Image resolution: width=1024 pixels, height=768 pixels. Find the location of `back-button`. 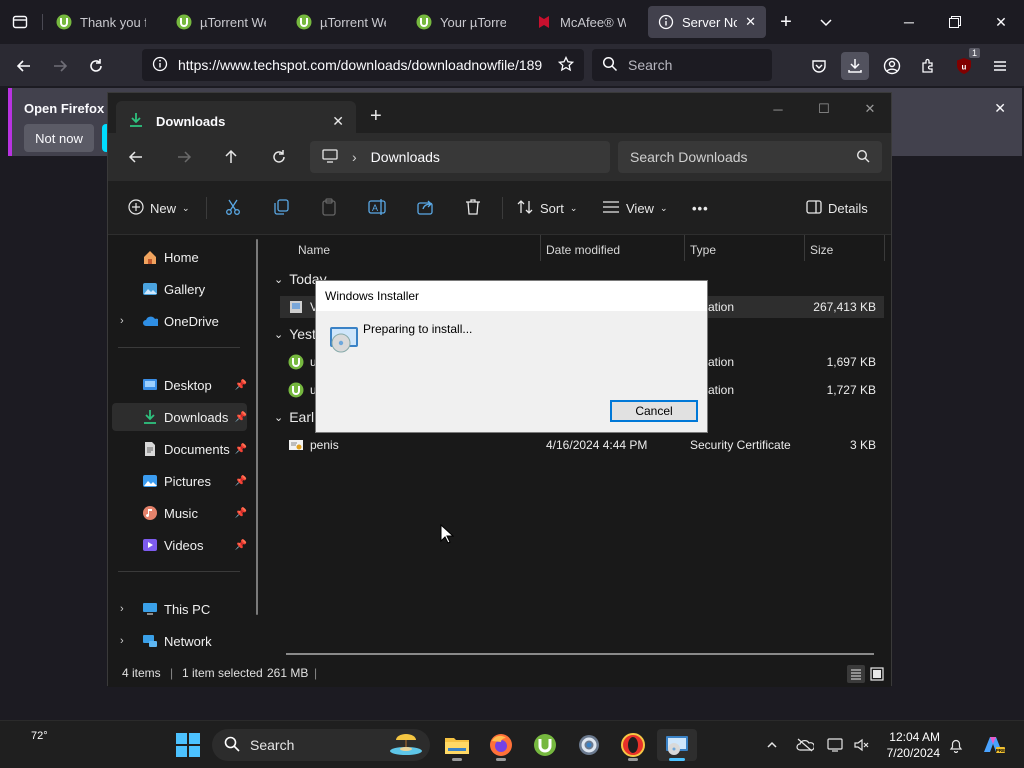

back-button is located at coordinates (24, 66).